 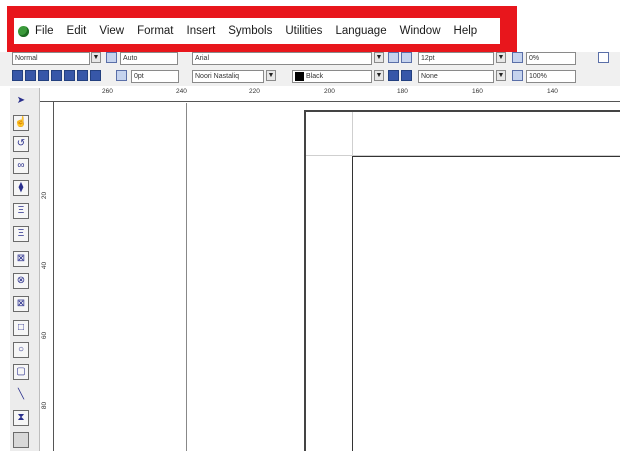 What do you see at coordinates (552, 91) in the screenshot?
I see `ruler-tick: 140` at bounding box center [552, 91].